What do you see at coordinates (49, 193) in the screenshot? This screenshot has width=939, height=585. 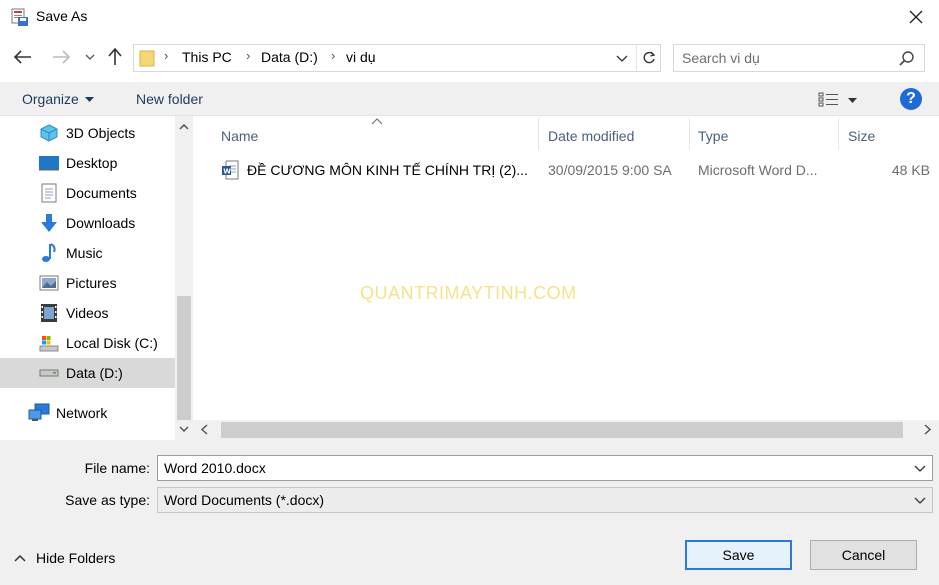 I see `documents-icon` at bounding box center [49, 193].